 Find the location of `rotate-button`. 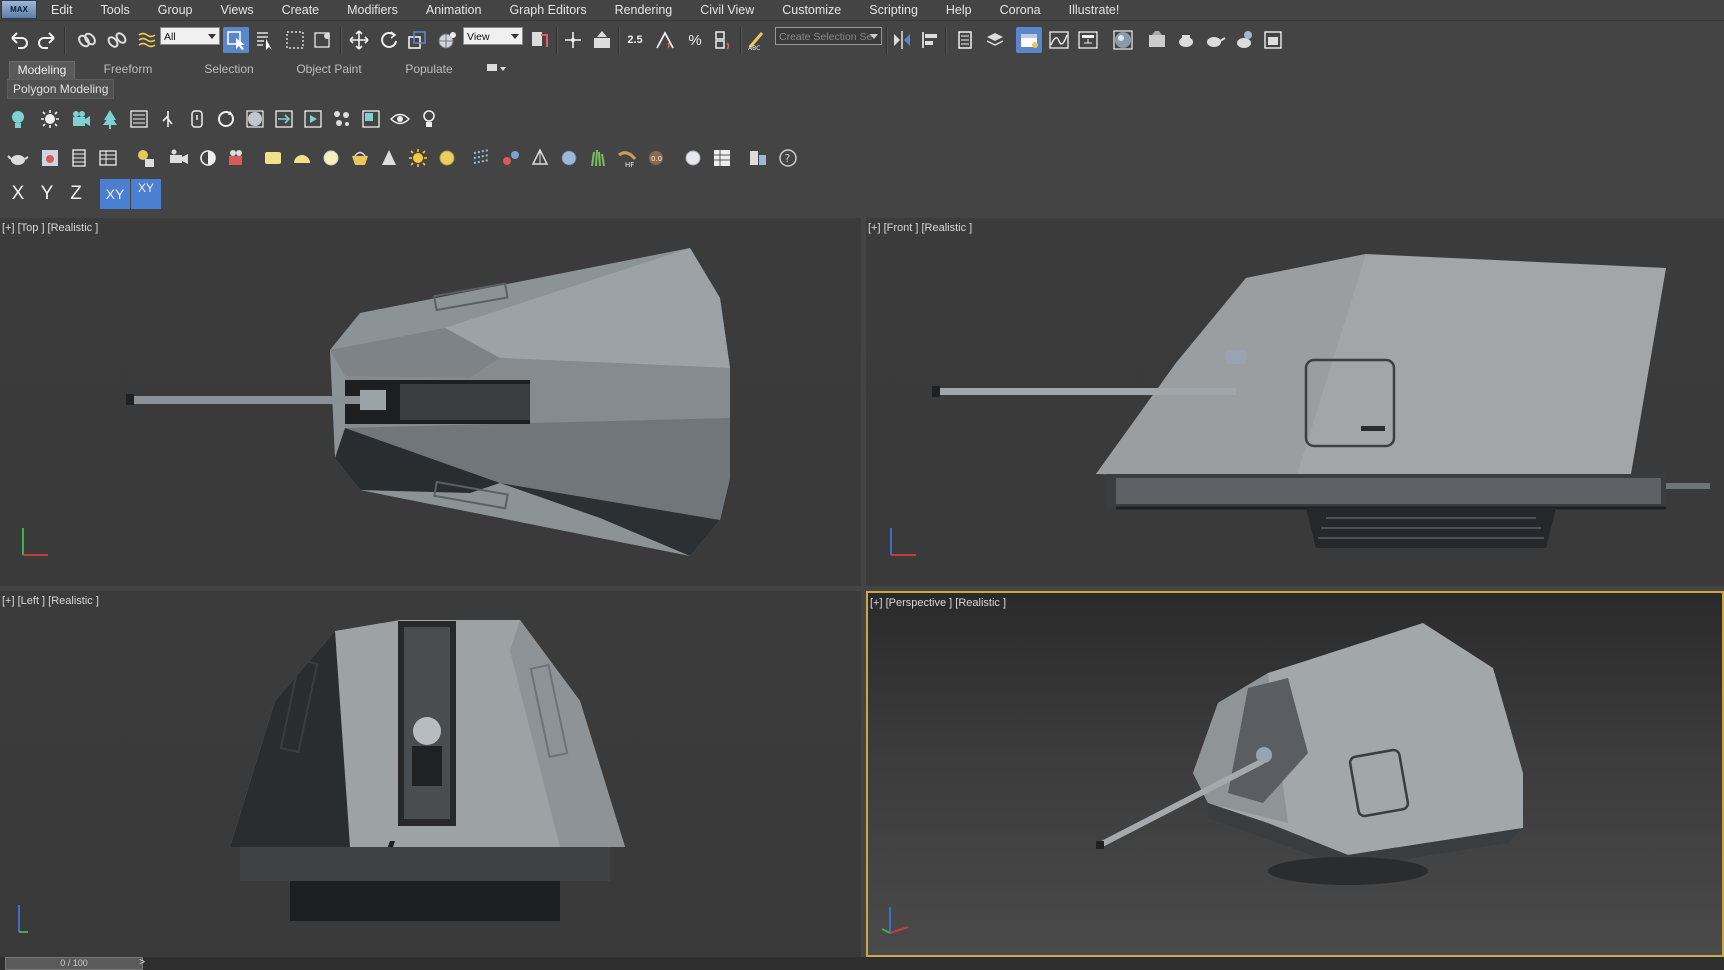

rotate-button is located at coordinates (388, 40).